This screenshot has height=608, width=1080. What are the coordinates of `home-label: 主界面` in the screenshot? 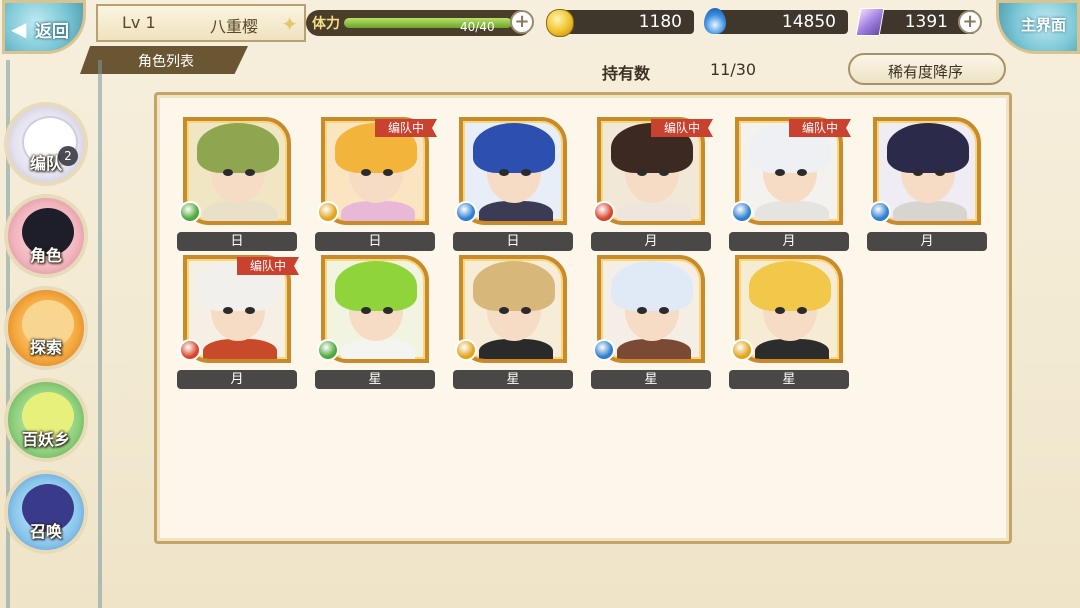 It's located at (1044, 25).